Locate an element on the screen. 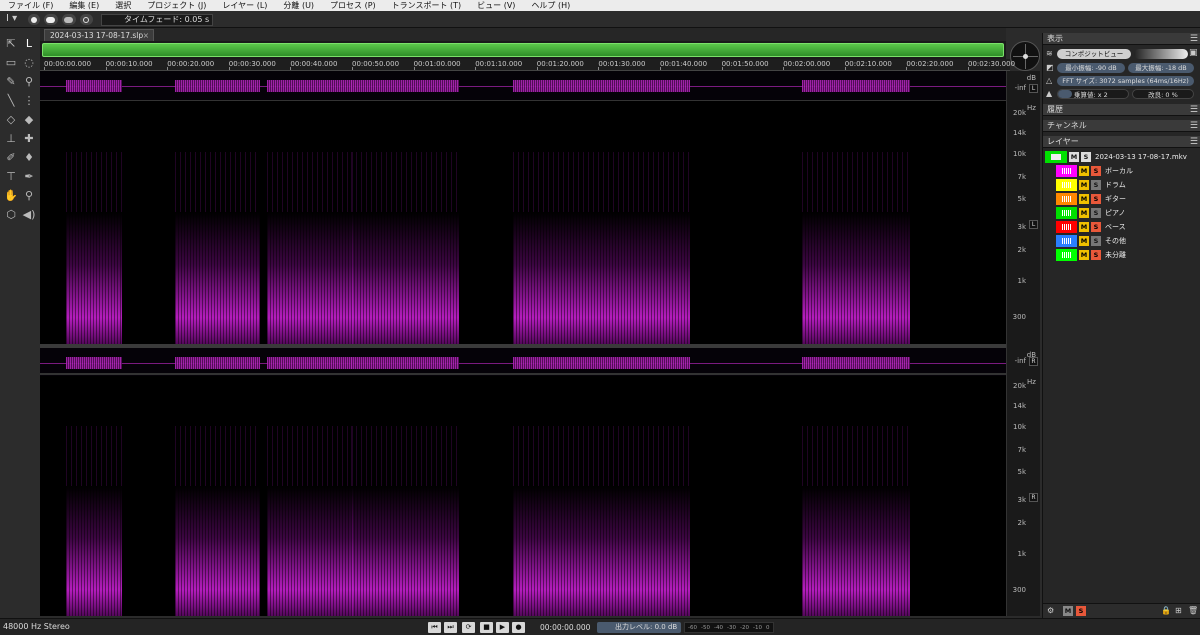  stop-icon: ■ is located at coordinates (486, 627).